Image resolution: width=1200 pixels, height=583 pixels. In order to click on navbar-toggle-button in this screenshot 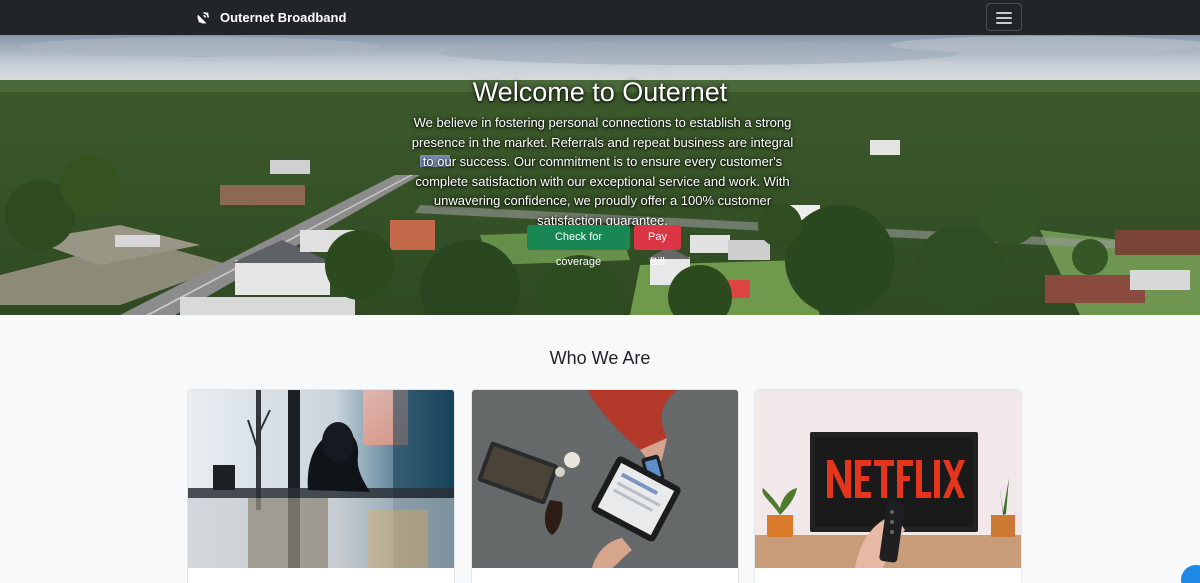, I will do `click(1004, 17)`.